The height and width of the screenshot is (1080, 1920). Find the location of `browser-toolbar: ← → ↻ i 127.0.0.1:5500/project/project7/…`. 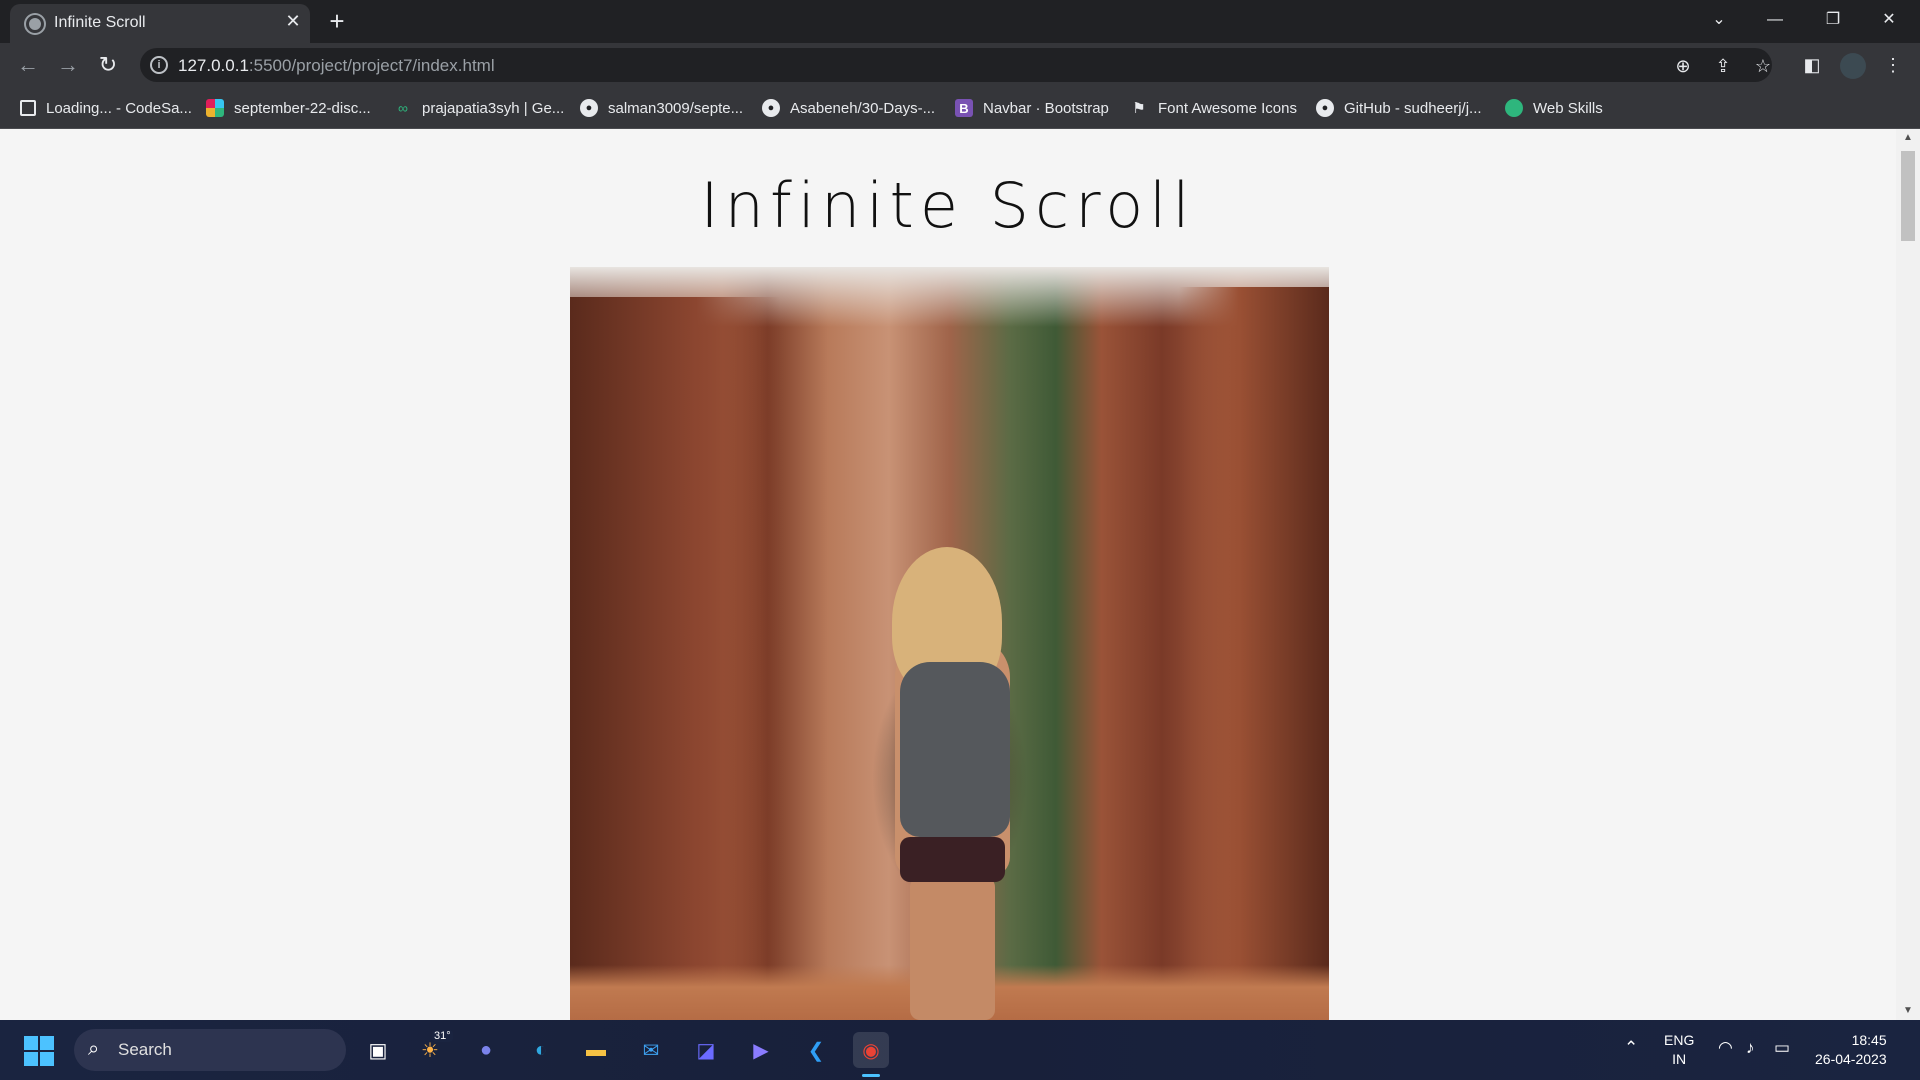

browser-toolbar: ← → ↻ i 127.0.0.1:5500/project/project7/… is located at coordinates (960, 65).